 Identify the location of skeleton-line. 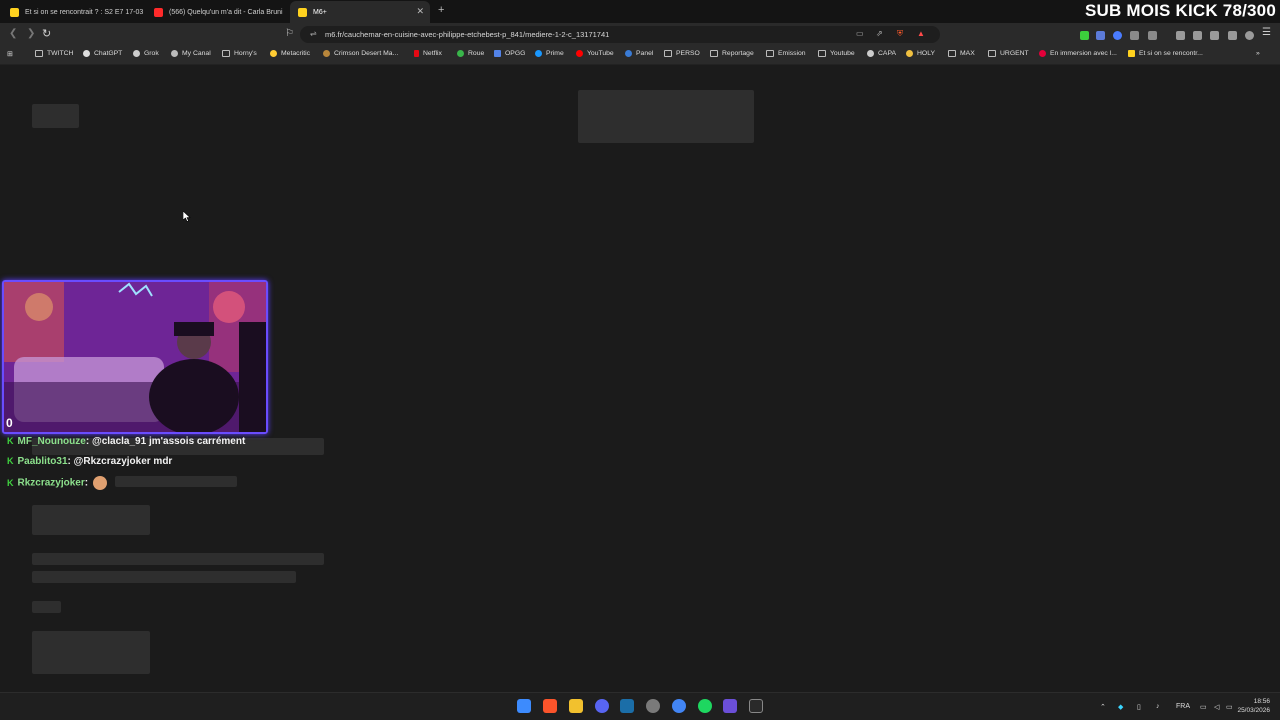
(164, 577).